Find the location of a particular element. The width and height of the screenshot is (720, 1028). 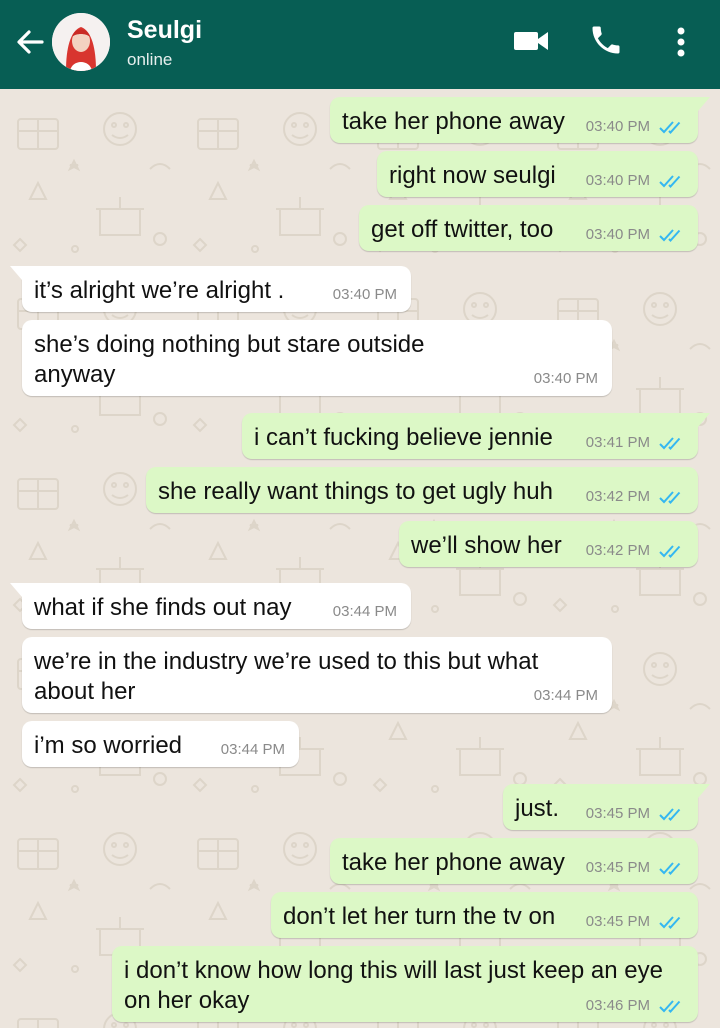

more-vert-icon is located at coordinates (681, 42).